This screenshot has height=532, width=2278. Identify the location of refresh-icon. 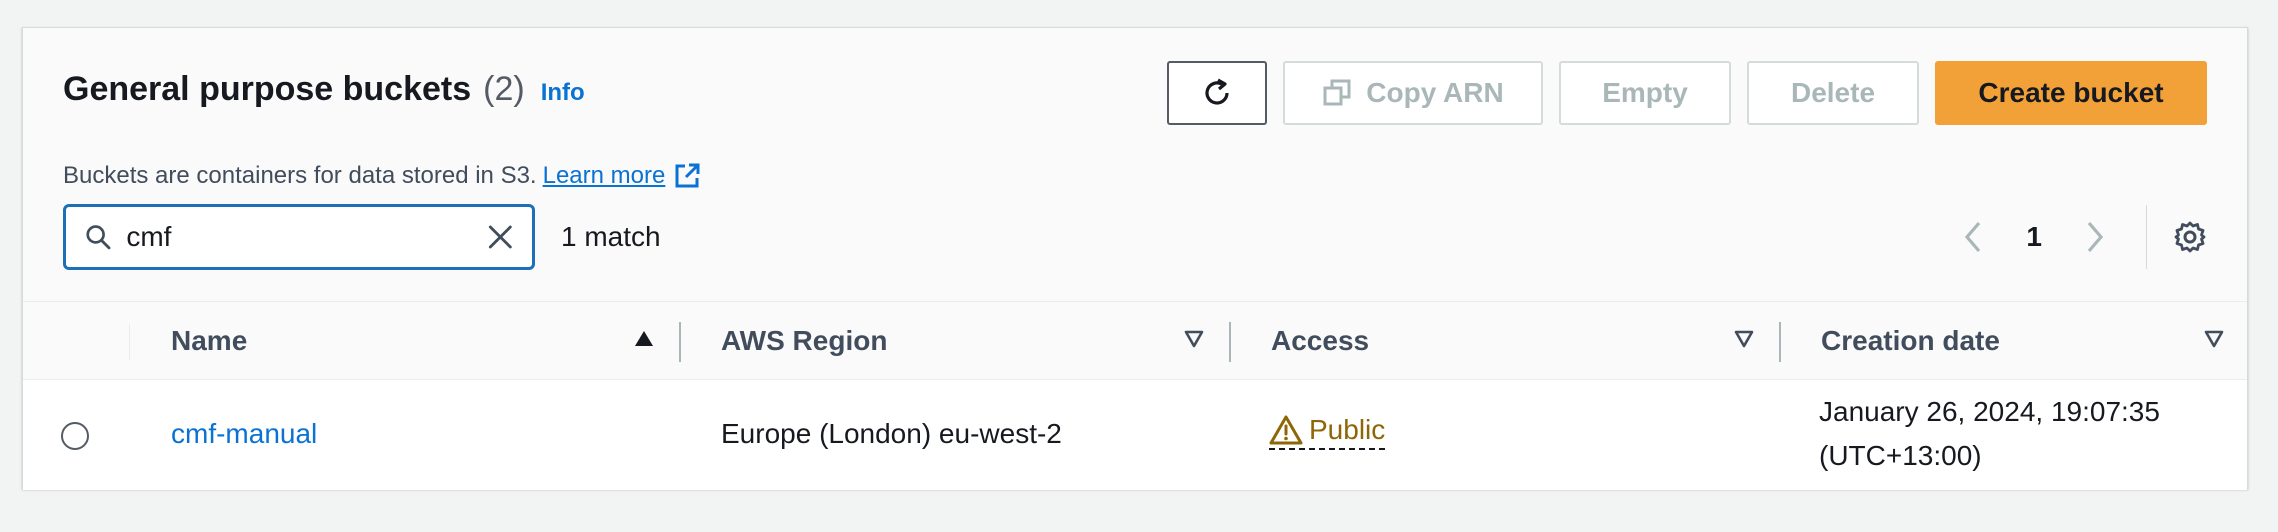
(1217, 91).